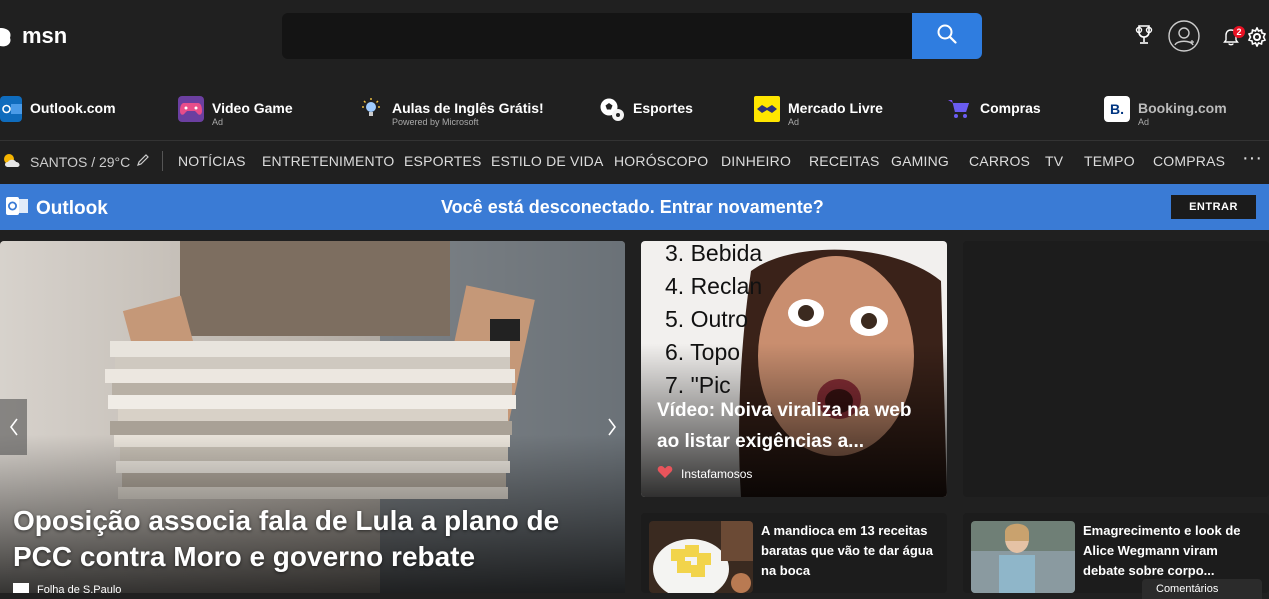  What do you see at coordinates (714, 286) in the screenshot?
I see `list-line: 4. Reclan` at bounding box center [714, 286].